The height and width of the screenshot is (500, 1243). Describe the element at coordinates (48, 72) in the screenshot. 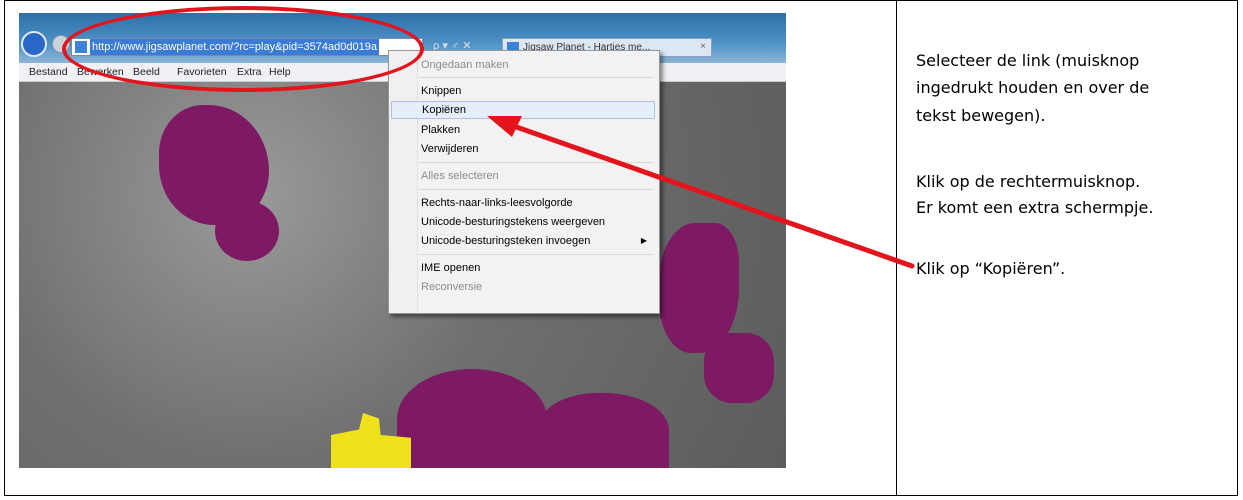

I see `menu-bestand: Bestand` at that location.